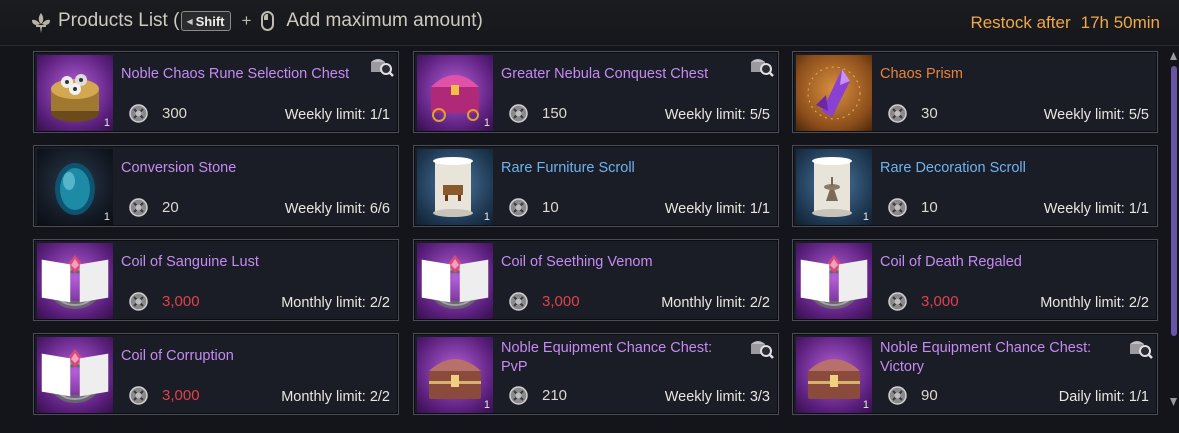 The image size is (1179, 433). I want to click on scroll-up-arrow-icon, so click(1173, 56).